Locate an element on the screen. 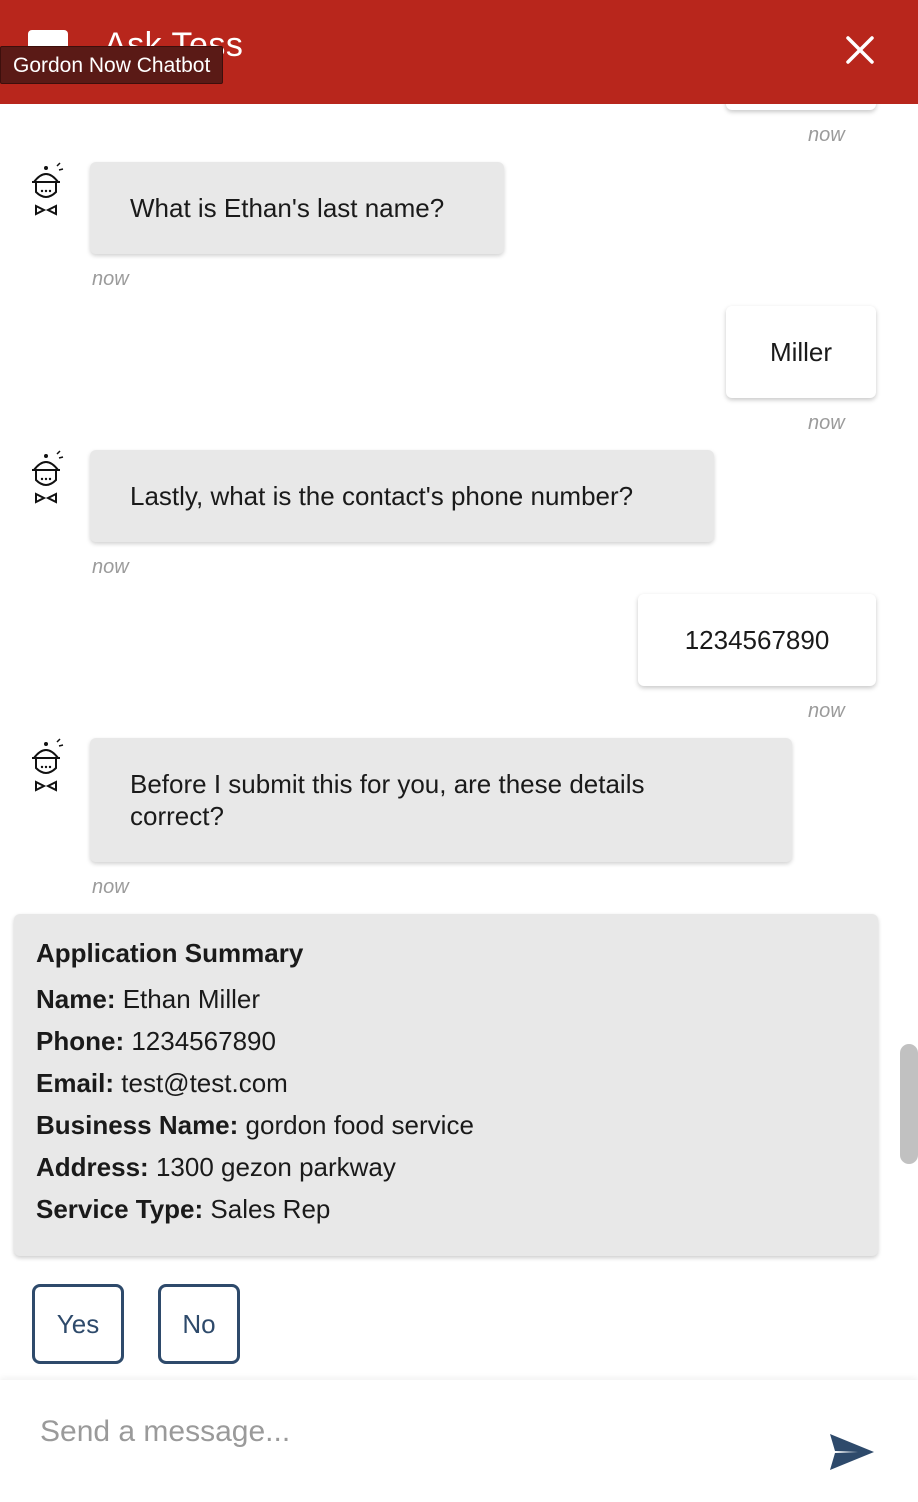  summary-row-name: Name: Ethan Miller is located at coordinates (446, 999).